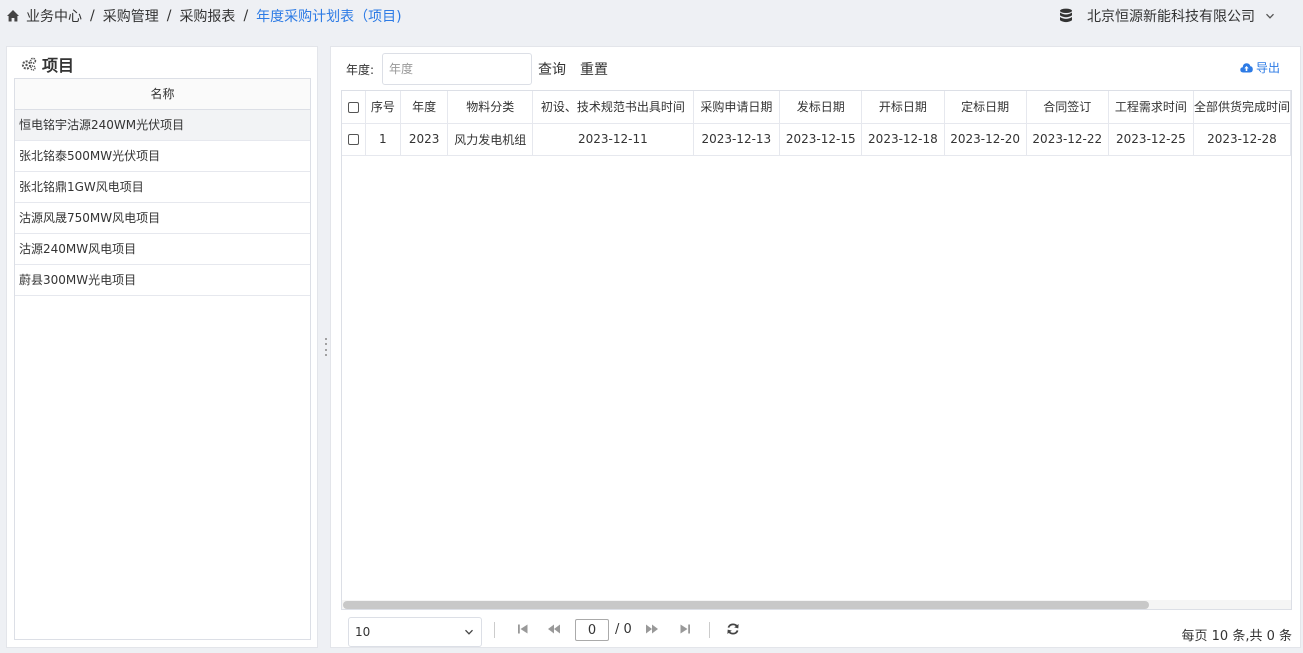 The height and width of the screenshot is (653, 1303). I want to click on total-pages: / 0, so click(623, 629).